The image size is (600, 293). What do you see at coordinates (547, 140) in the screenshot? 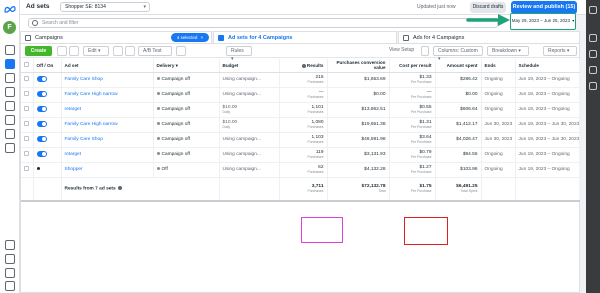
I see `schedule-cell: Jun 19, 2023 – Jun 30, 2023` at bounding box center [547, 140].